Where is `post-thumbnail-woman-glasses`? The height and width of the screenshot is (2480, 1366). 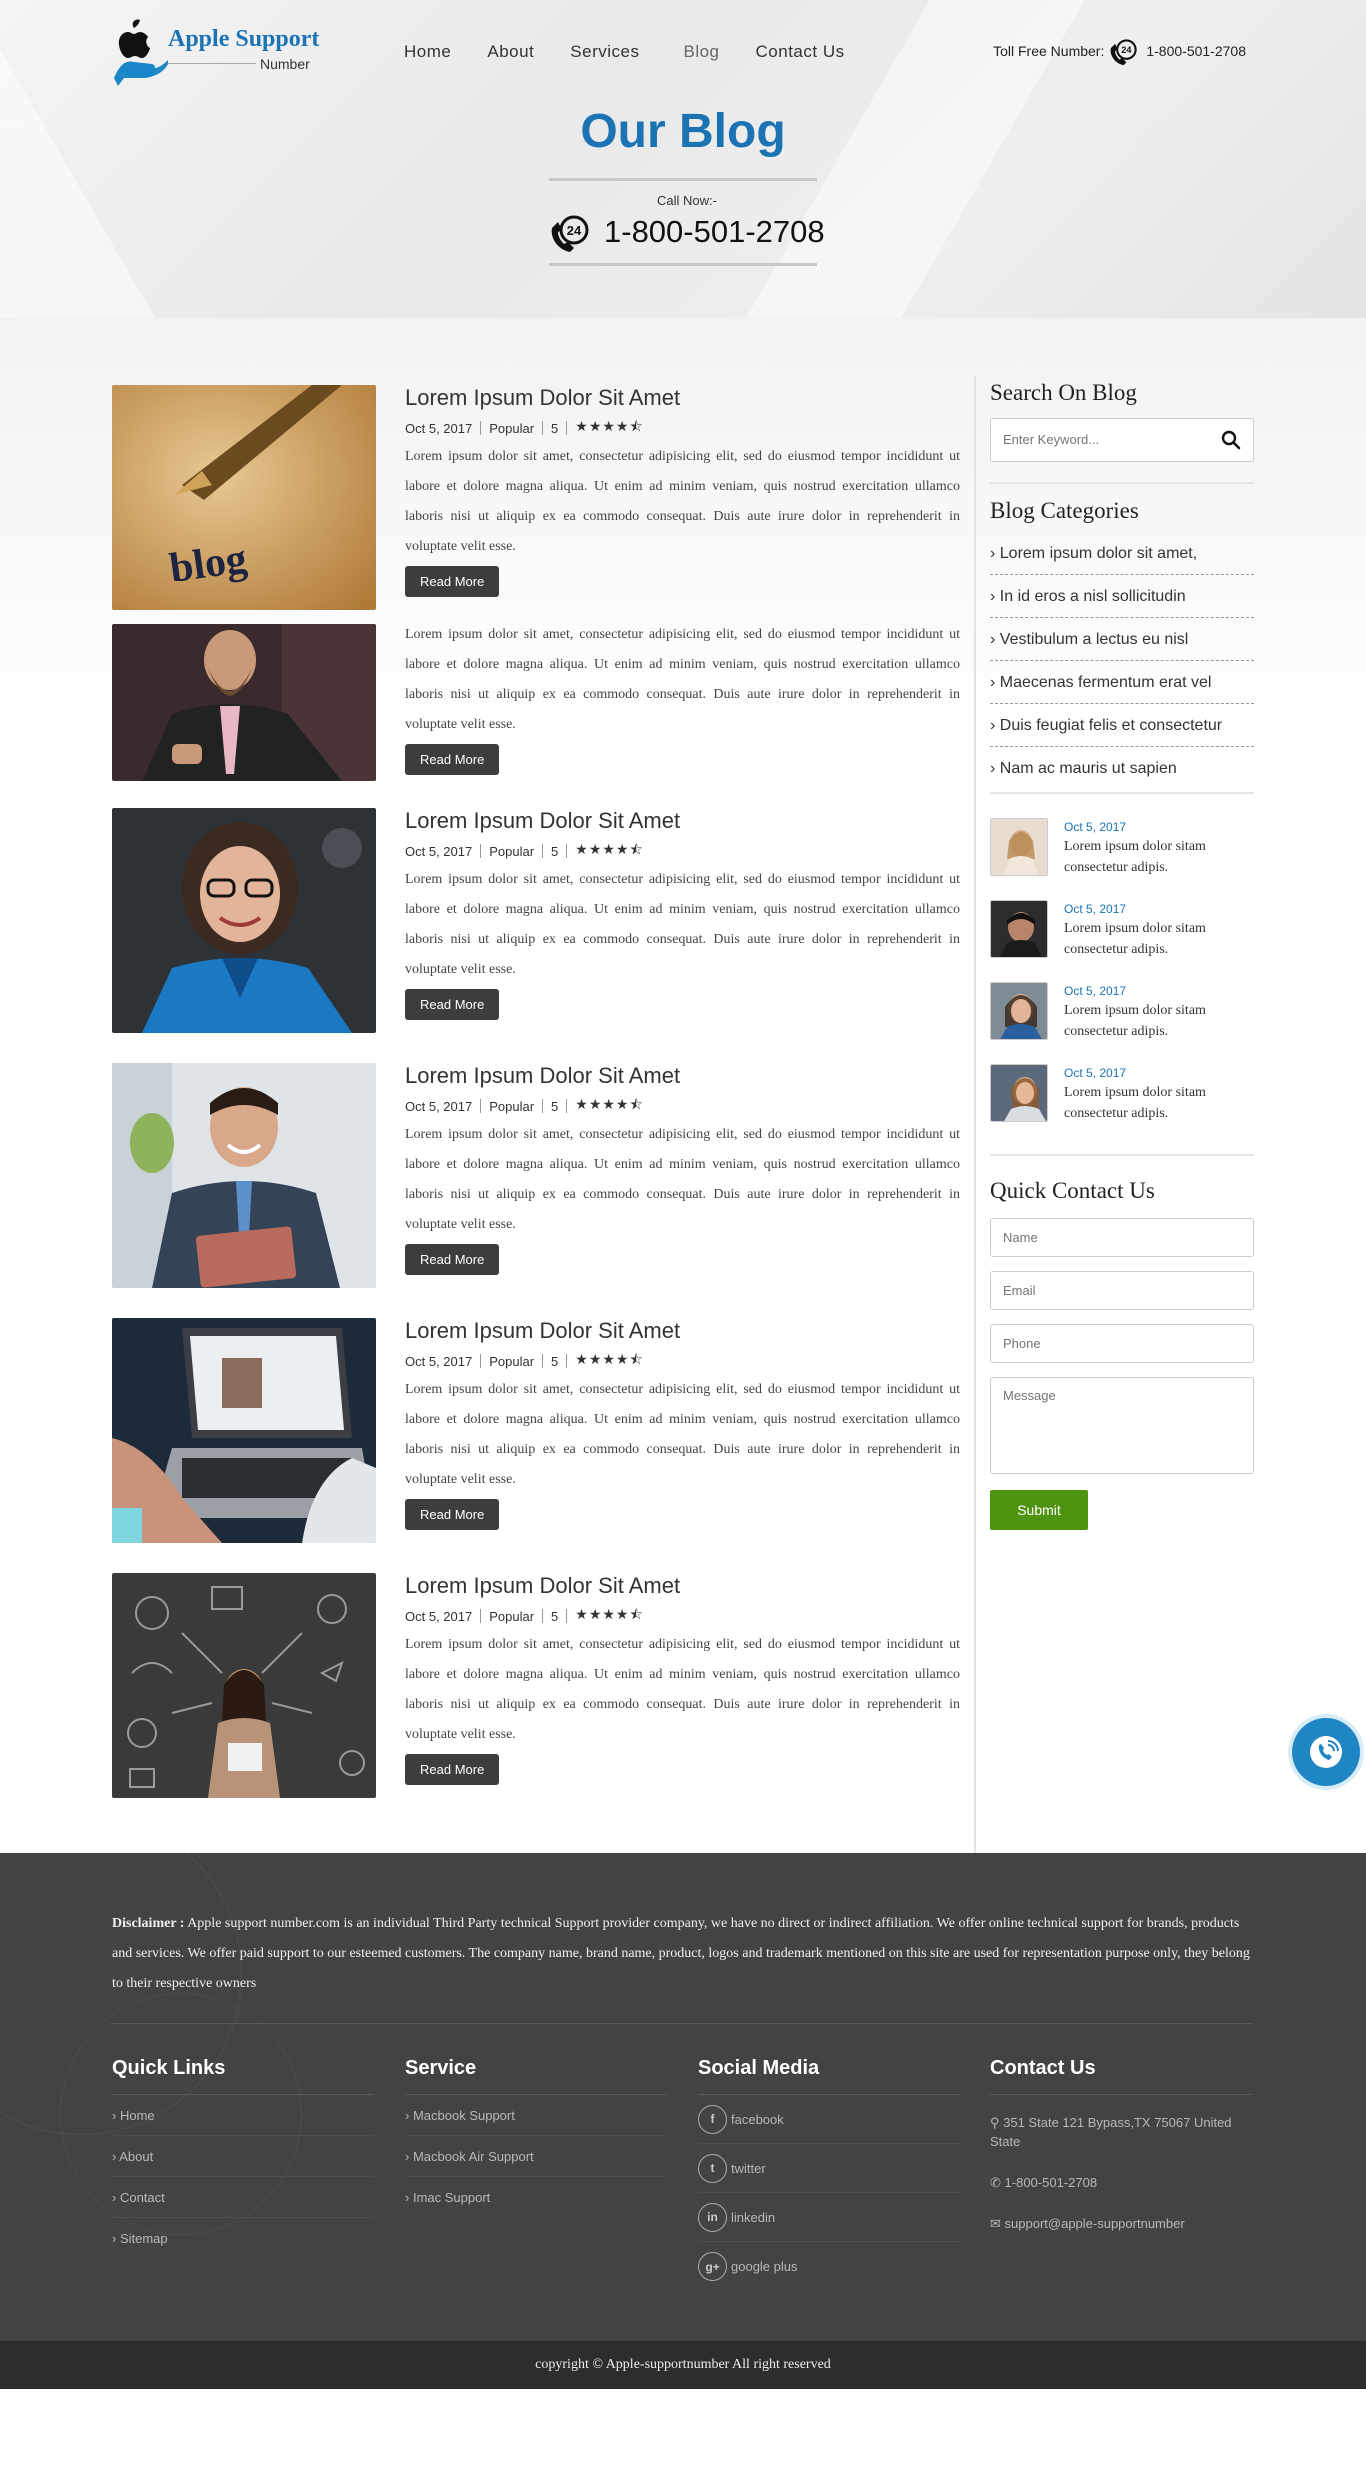 post-thumbnail-woman-glasses is located at coordinates (244, 920).